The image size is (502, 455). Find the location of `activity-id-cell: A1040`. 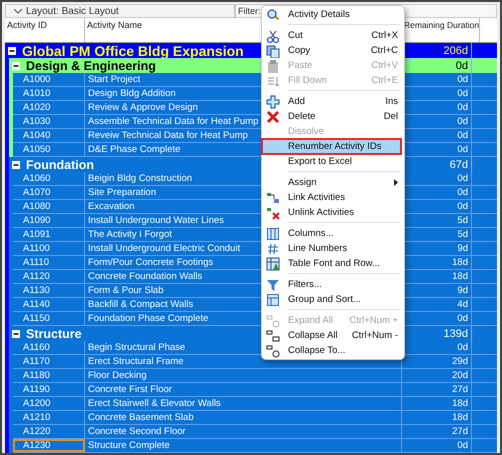

activity-id-cell: A1040 is located at coordinates (49, 135).